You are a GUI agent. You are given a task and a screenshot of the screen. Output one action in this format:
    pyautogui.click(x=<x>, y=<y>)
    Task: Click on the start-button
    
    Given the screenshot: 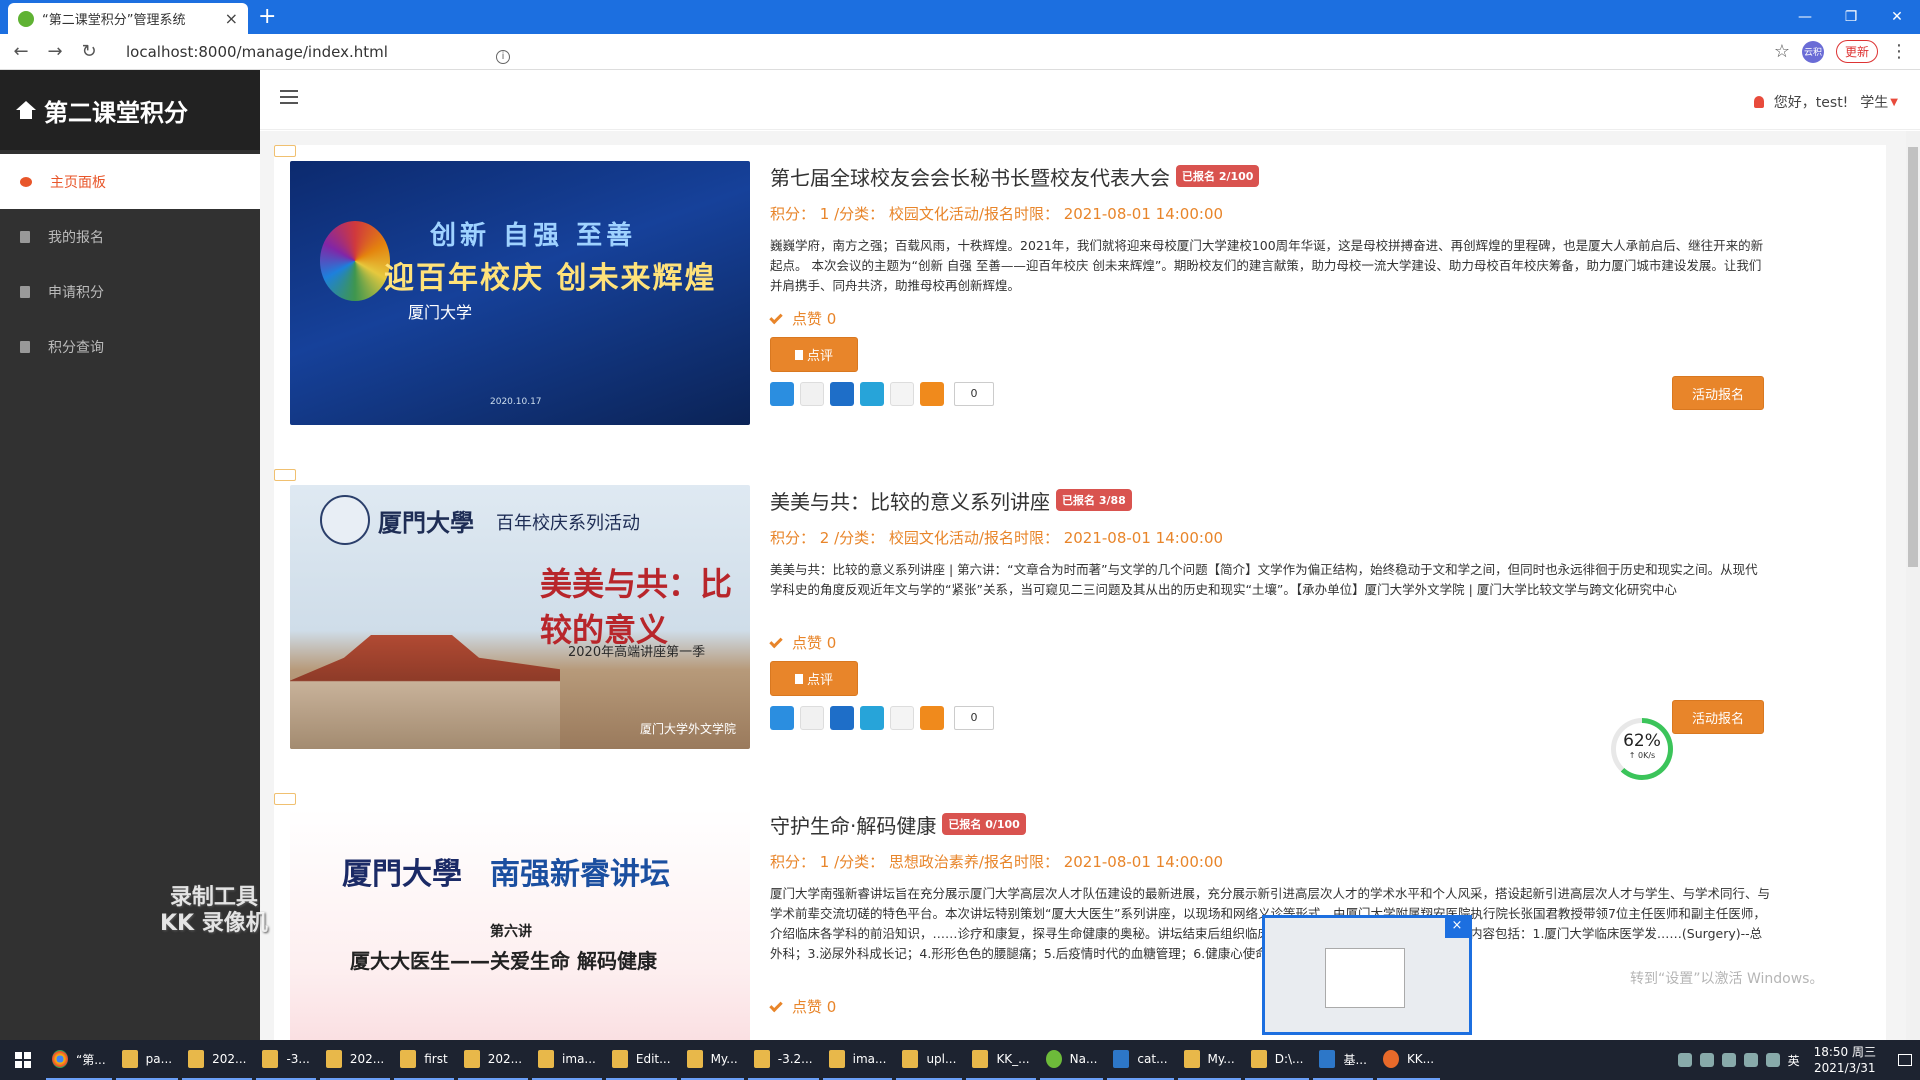 What is the action you would take?
    pyautogui.click(x=23, y=1060)
    